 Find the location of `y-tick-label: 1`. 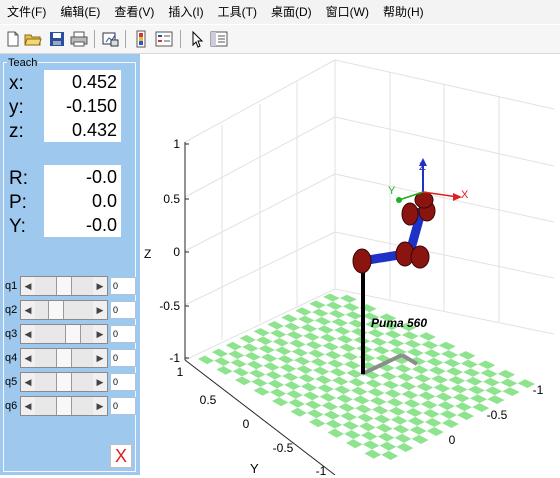

y-tick-label: 1 is located at coordinates (180, 372).